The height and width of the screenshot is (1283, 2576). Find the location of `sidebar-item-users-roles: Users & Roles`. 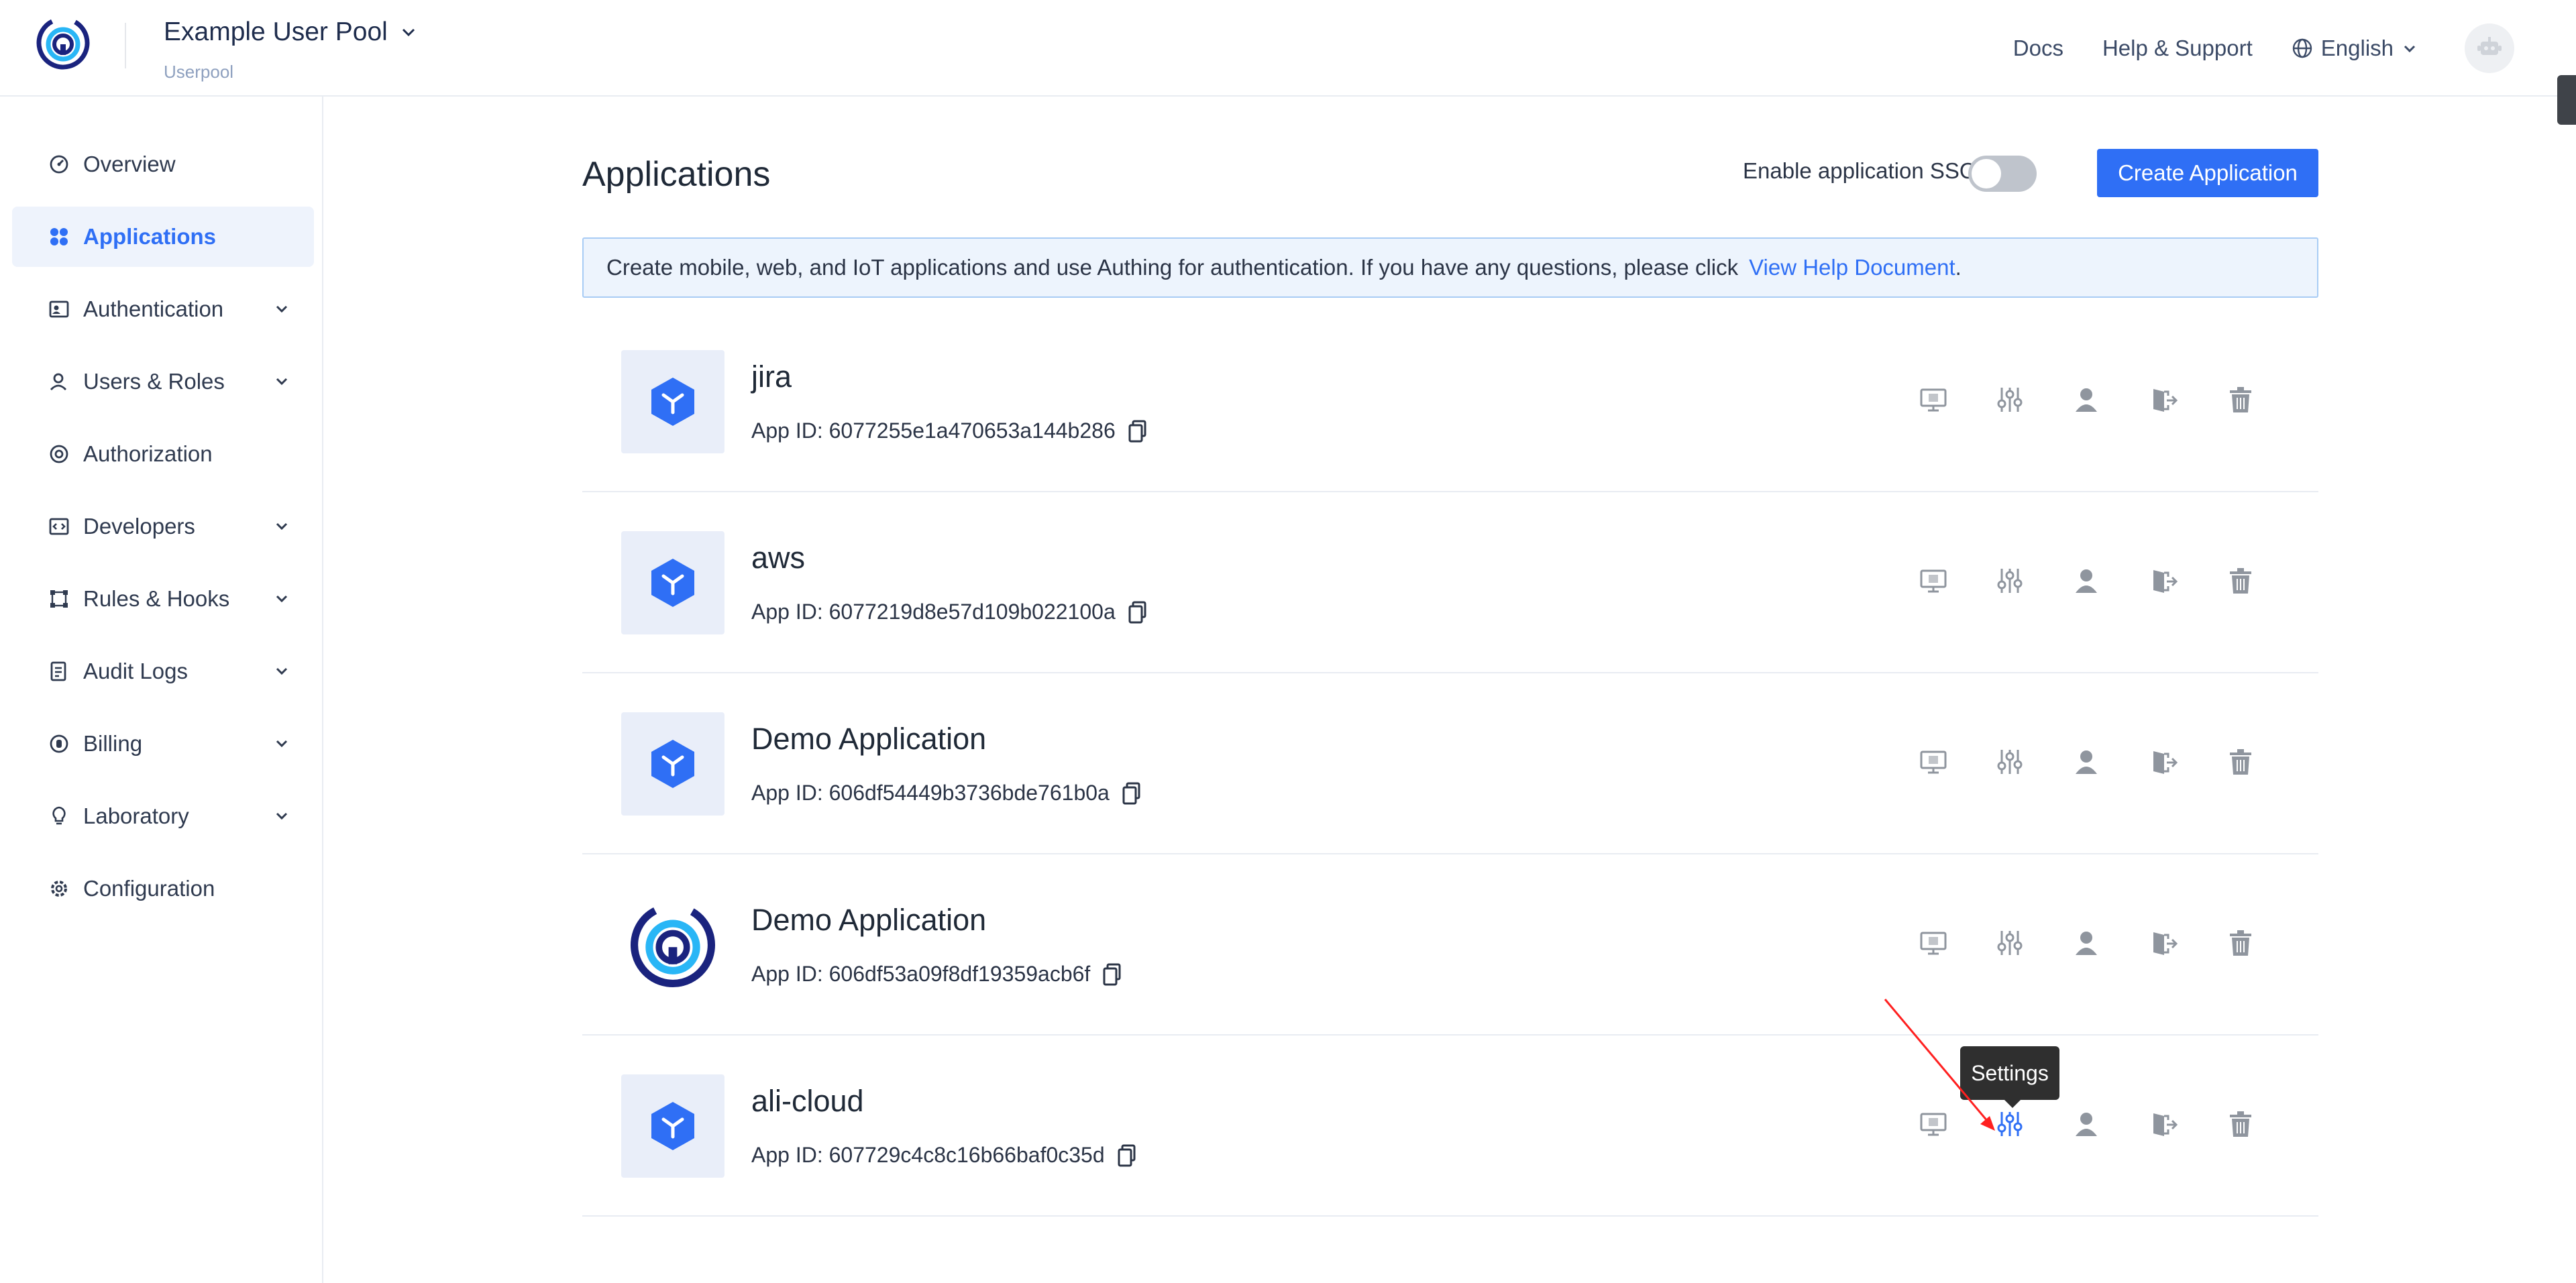

sidebar-item-users-roles: Users & Roles is located at coordinates (163, 382).